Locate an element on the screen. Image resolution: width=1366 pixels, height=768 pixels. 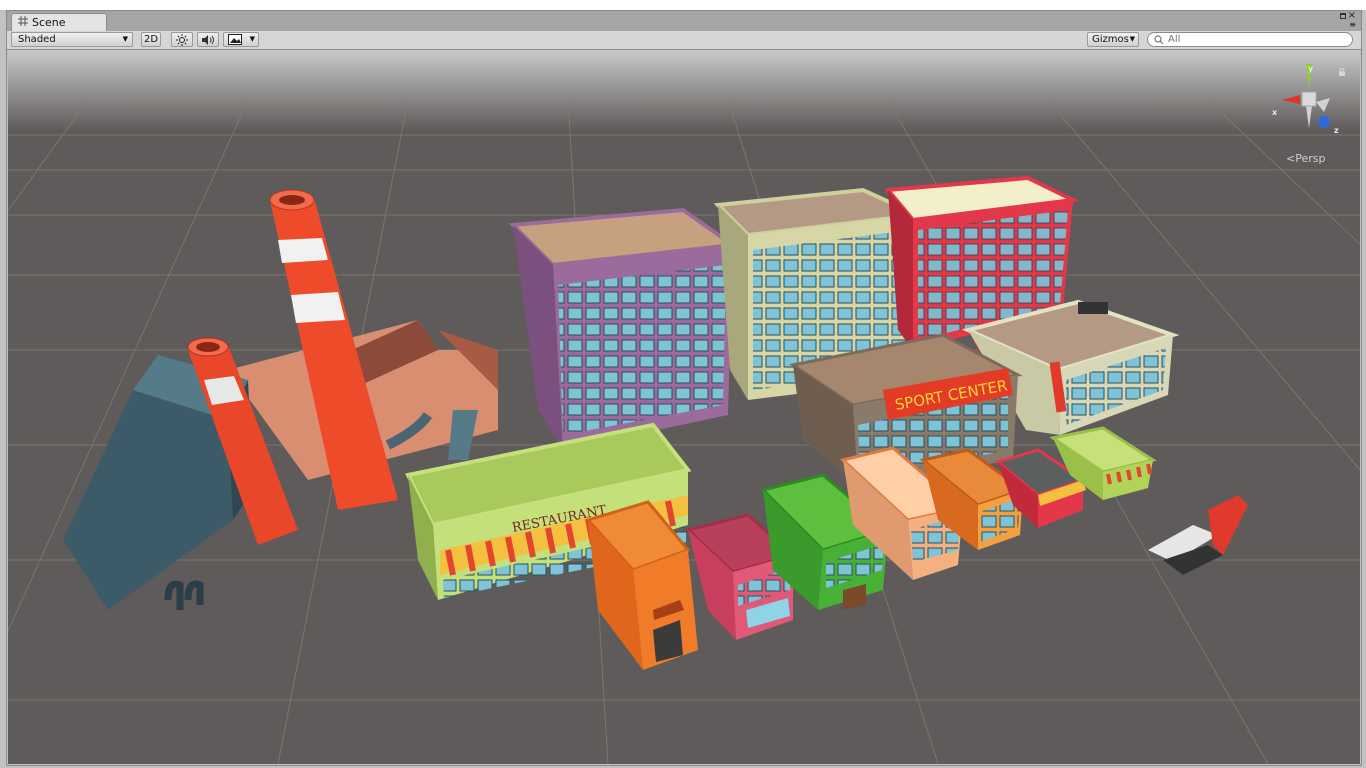
menu-icon: ≡ is located at coordinates (1352, 25).